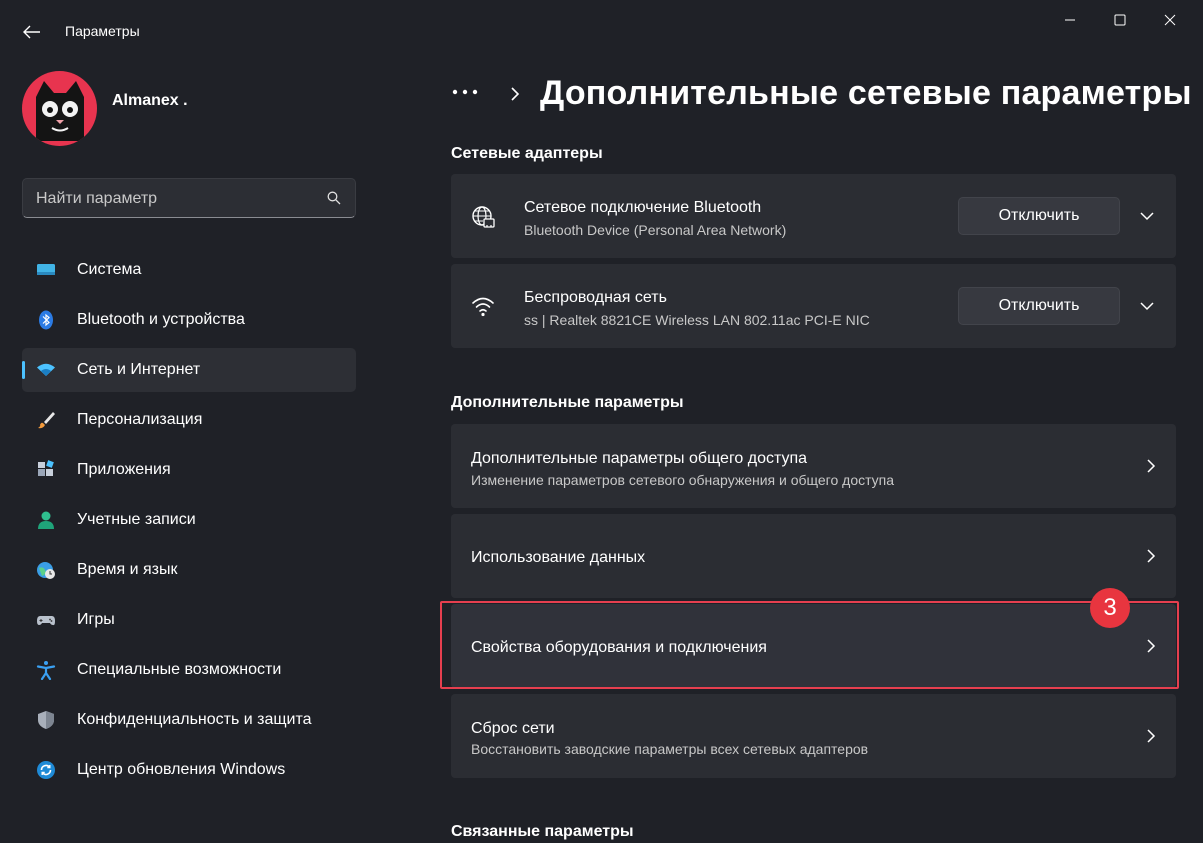 The width and height of the screenshot is (1203, 843). I want to click on arrow-left-icon, so click(31, 32).